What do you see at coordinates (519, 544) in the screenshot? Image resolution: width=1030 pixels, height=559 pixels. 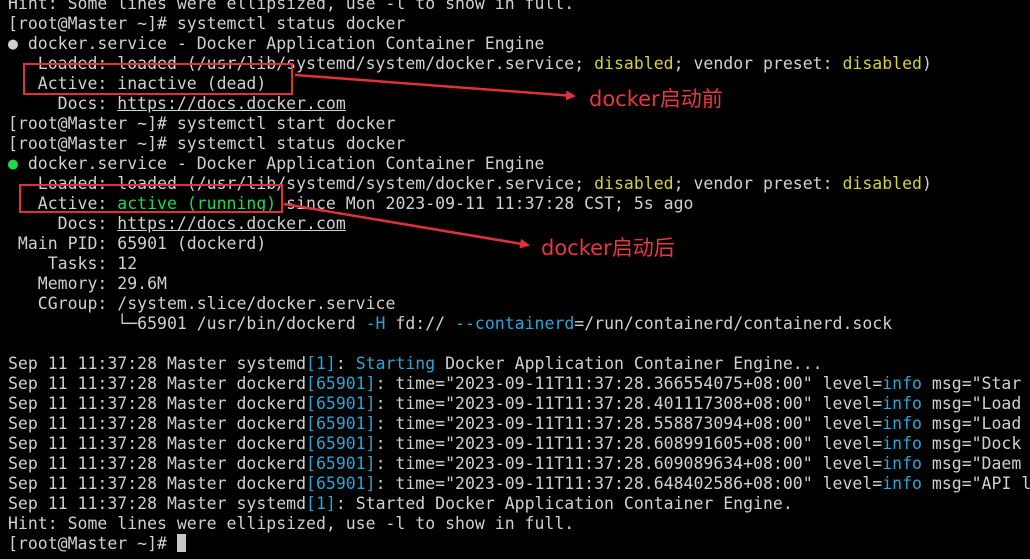 I see `terminal-line: [root@Master ~]#` at bounding box center [519, 544].